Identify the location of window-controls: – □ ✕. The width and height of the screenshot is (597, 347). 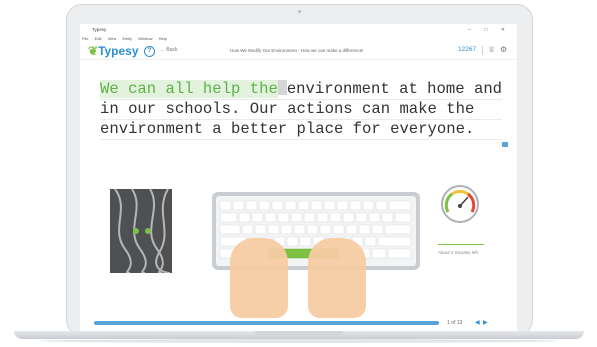
(489, 30).